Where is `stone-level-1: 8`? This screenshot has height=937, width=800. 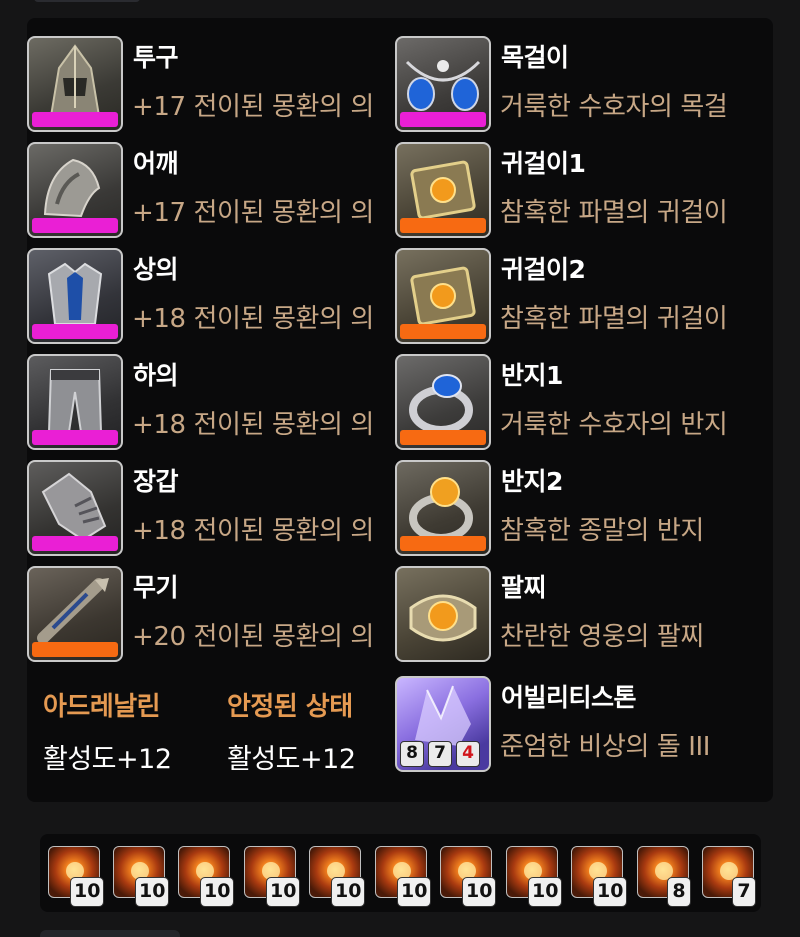
stone-level-1: 8 is located at coordinates (412, 754).